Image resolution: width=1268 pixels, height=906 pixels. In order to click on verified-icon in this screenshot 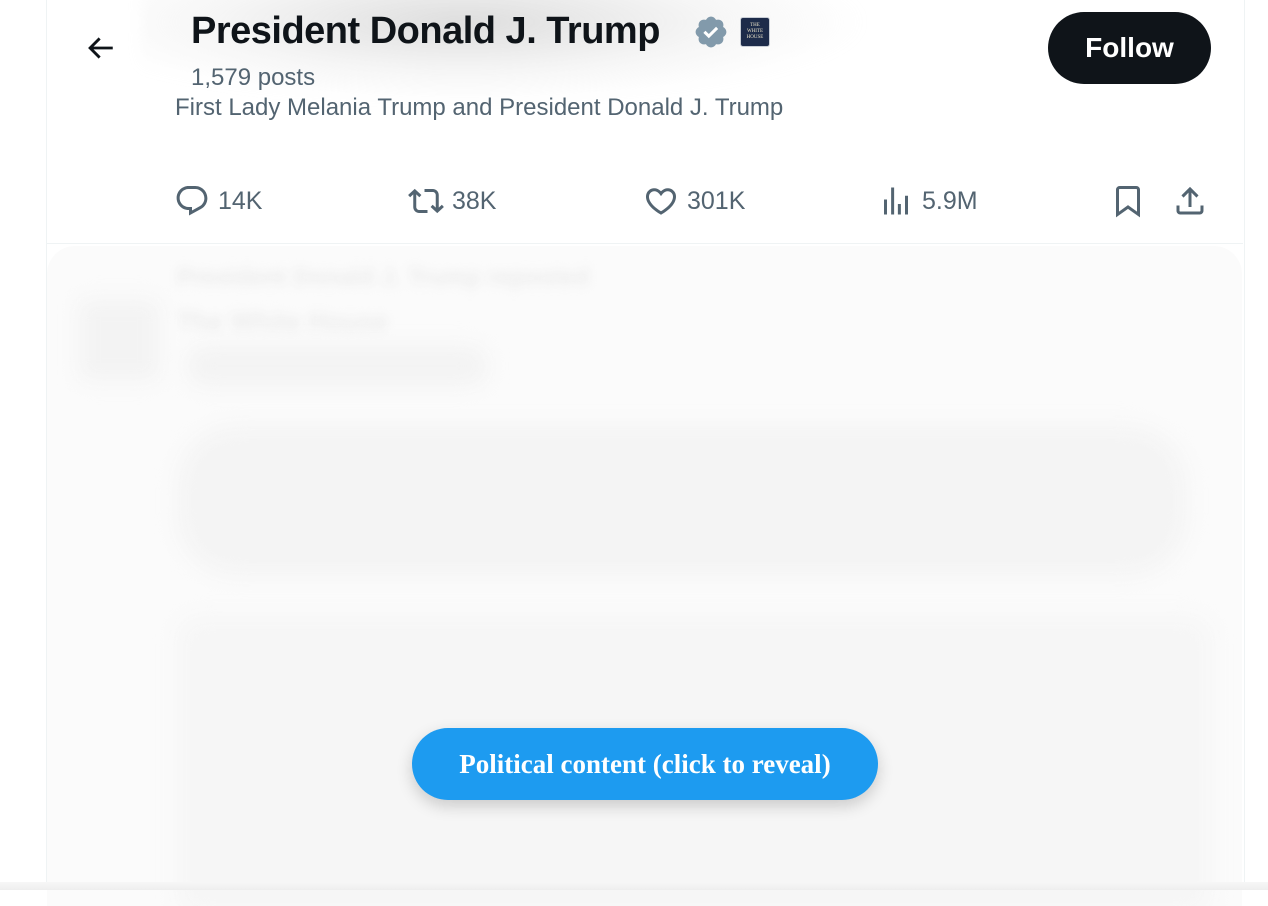, I will do `click(711, 32)`.